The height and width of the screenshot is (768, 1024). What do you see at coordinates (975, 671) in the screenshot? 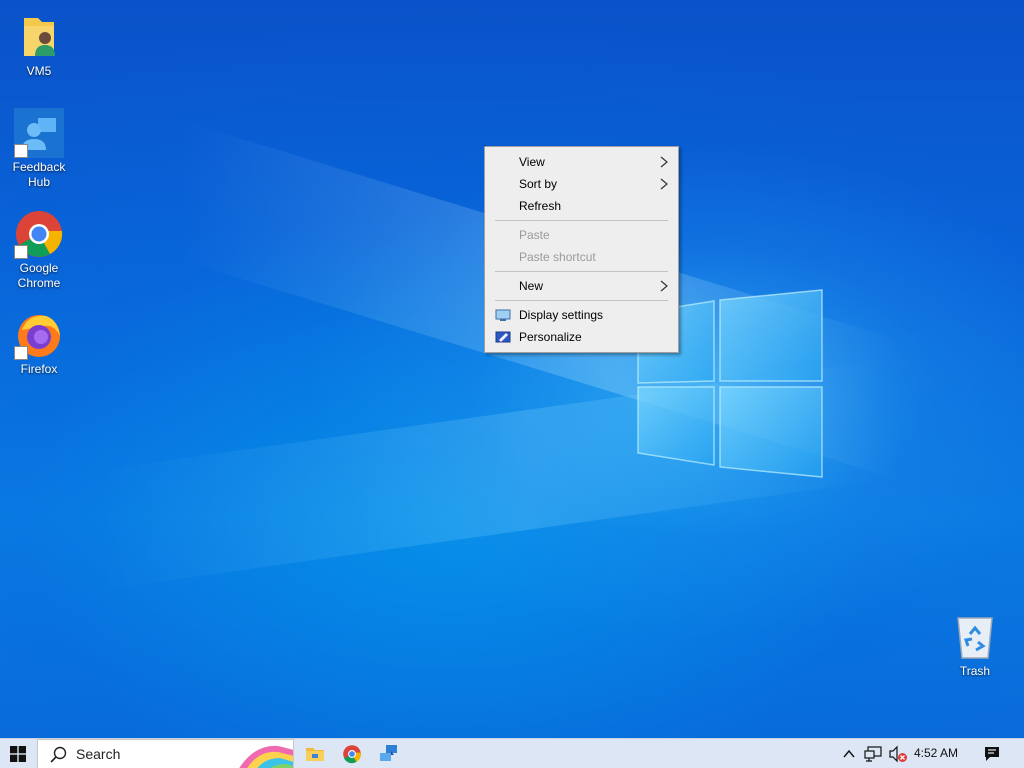
I see `desktop-icon-label: Trash` at bounding box center [975, 671].